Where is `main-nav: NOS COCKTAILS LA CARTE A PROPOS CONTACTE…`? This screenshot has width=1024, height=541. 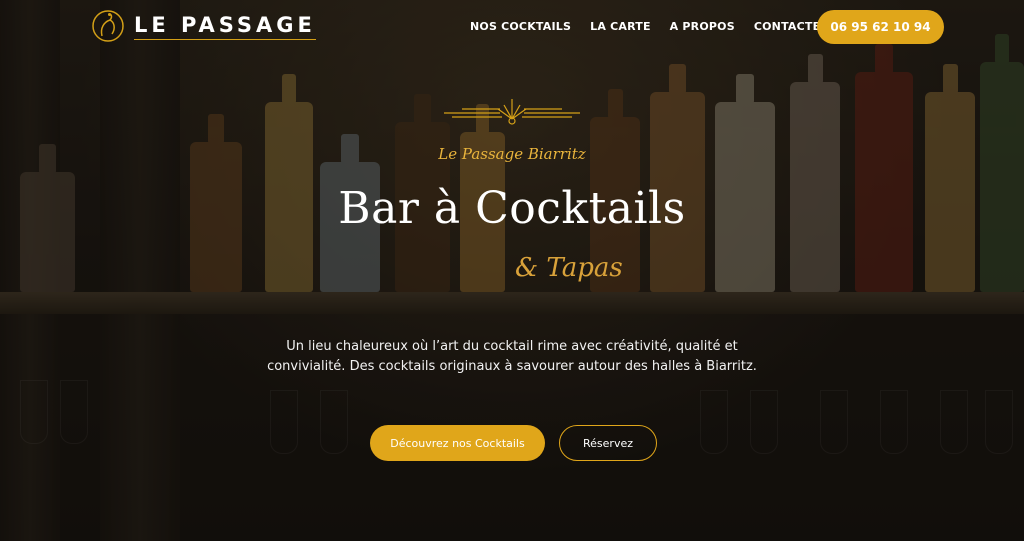
main-nav: NOS COCKTAILS LA CARTE A PROPOS CONTACTE… is located at coordinates (669, 26).